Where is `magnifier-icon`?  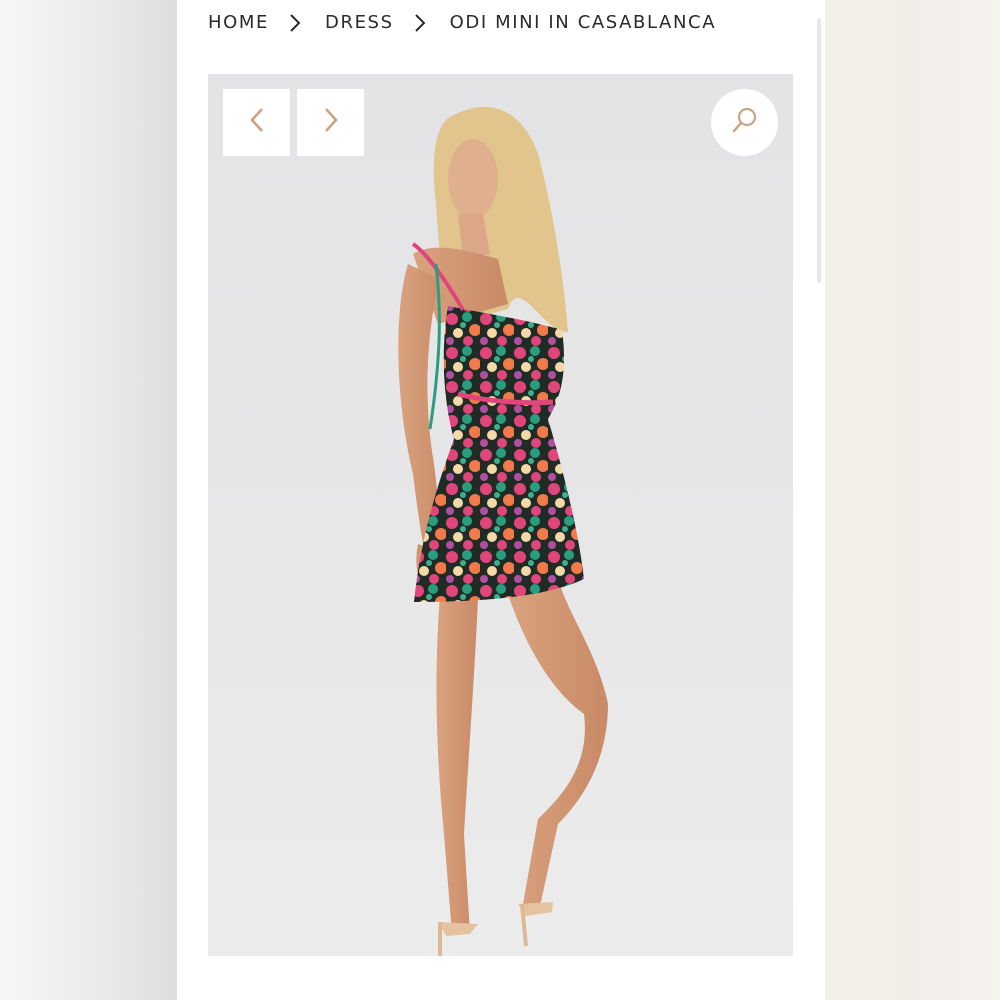 magnifier-icon is located at coordinates (745, 122).